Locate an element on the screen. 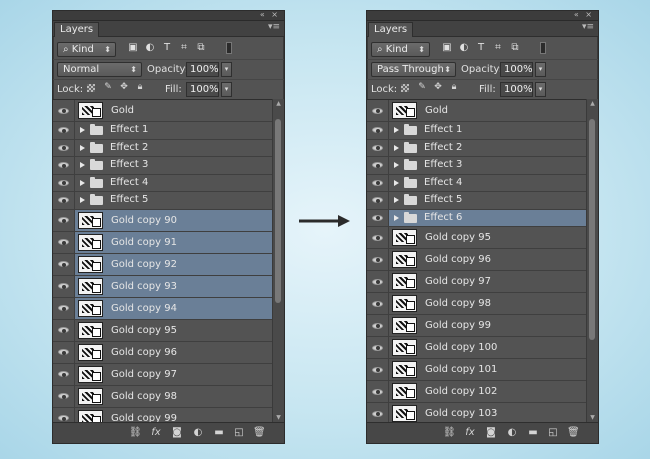 The image size is (650, 459). collapse-close-icons: « × is located at coordinates (270, 14).